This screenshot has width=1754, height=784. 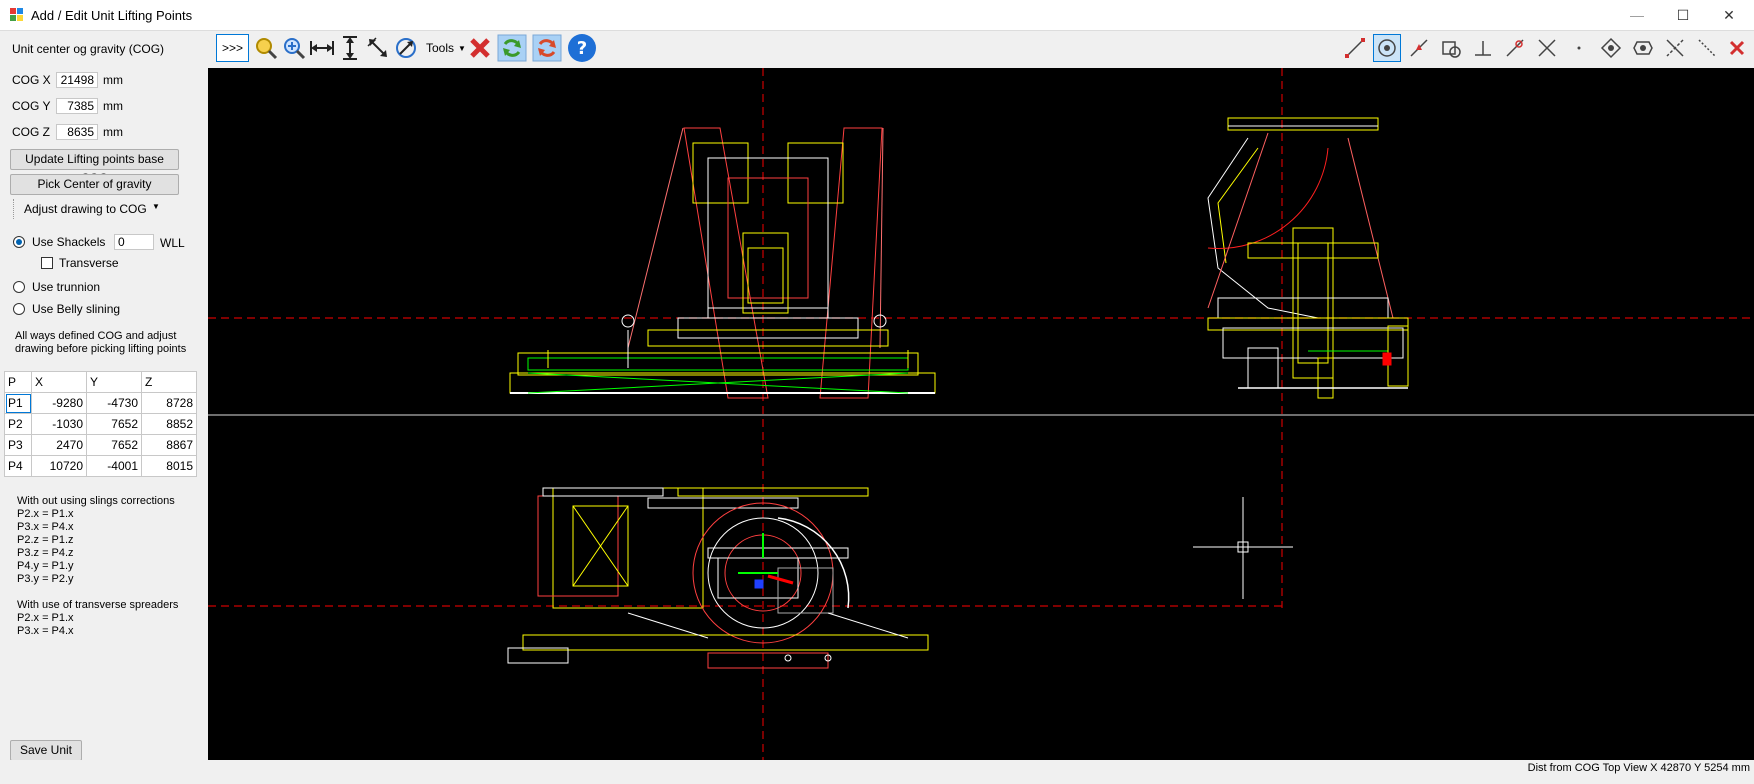 I want to click on table-header-row: P X Y Z, so click(x=100, y=382).